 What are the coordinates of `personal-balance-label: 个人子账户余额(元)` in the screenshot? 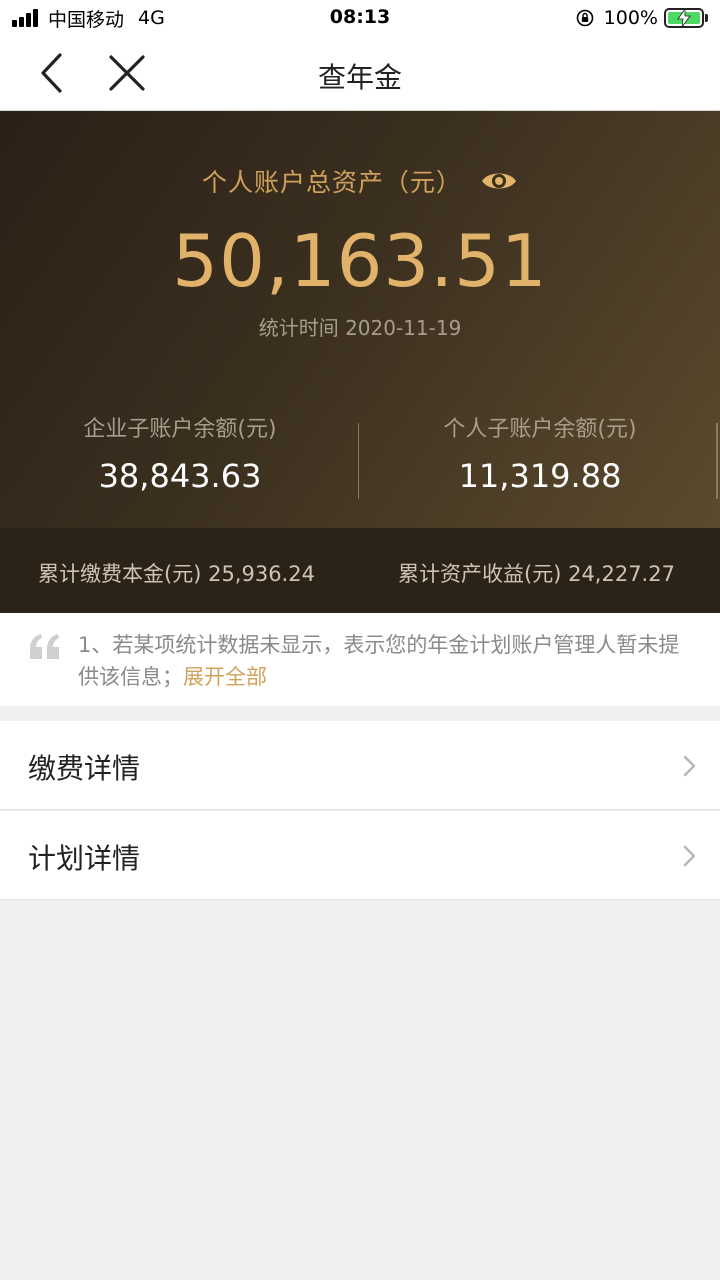 It's located at (540, 429).